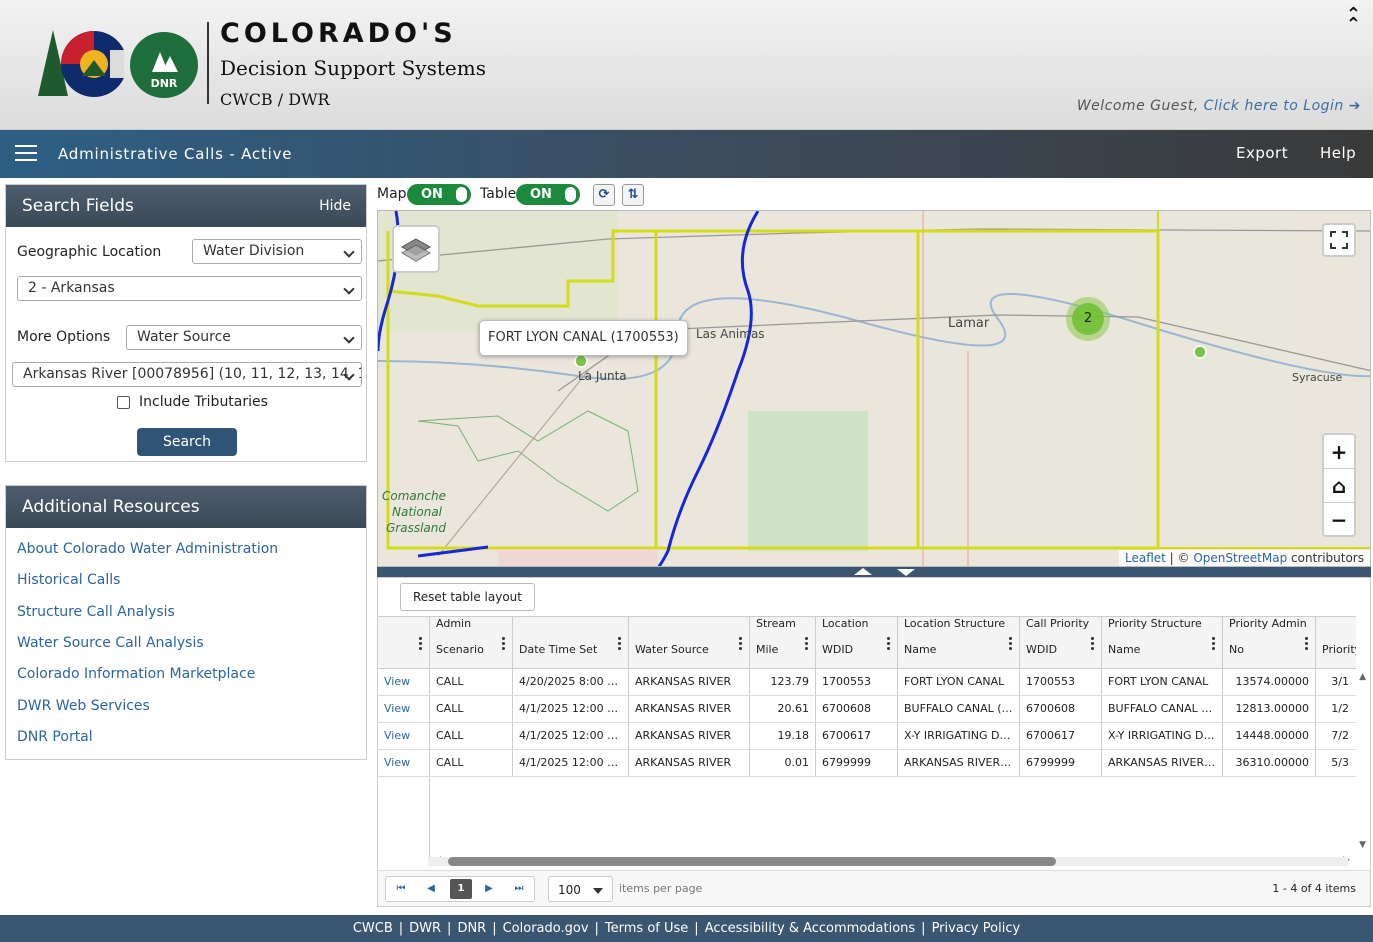 The height and width of the screenshot is (942, 1373). What do you see at coordinates (471, 763) in the screenshot?
I see `cell-admin-scenario: CALL` at bounding box center [471, 763].